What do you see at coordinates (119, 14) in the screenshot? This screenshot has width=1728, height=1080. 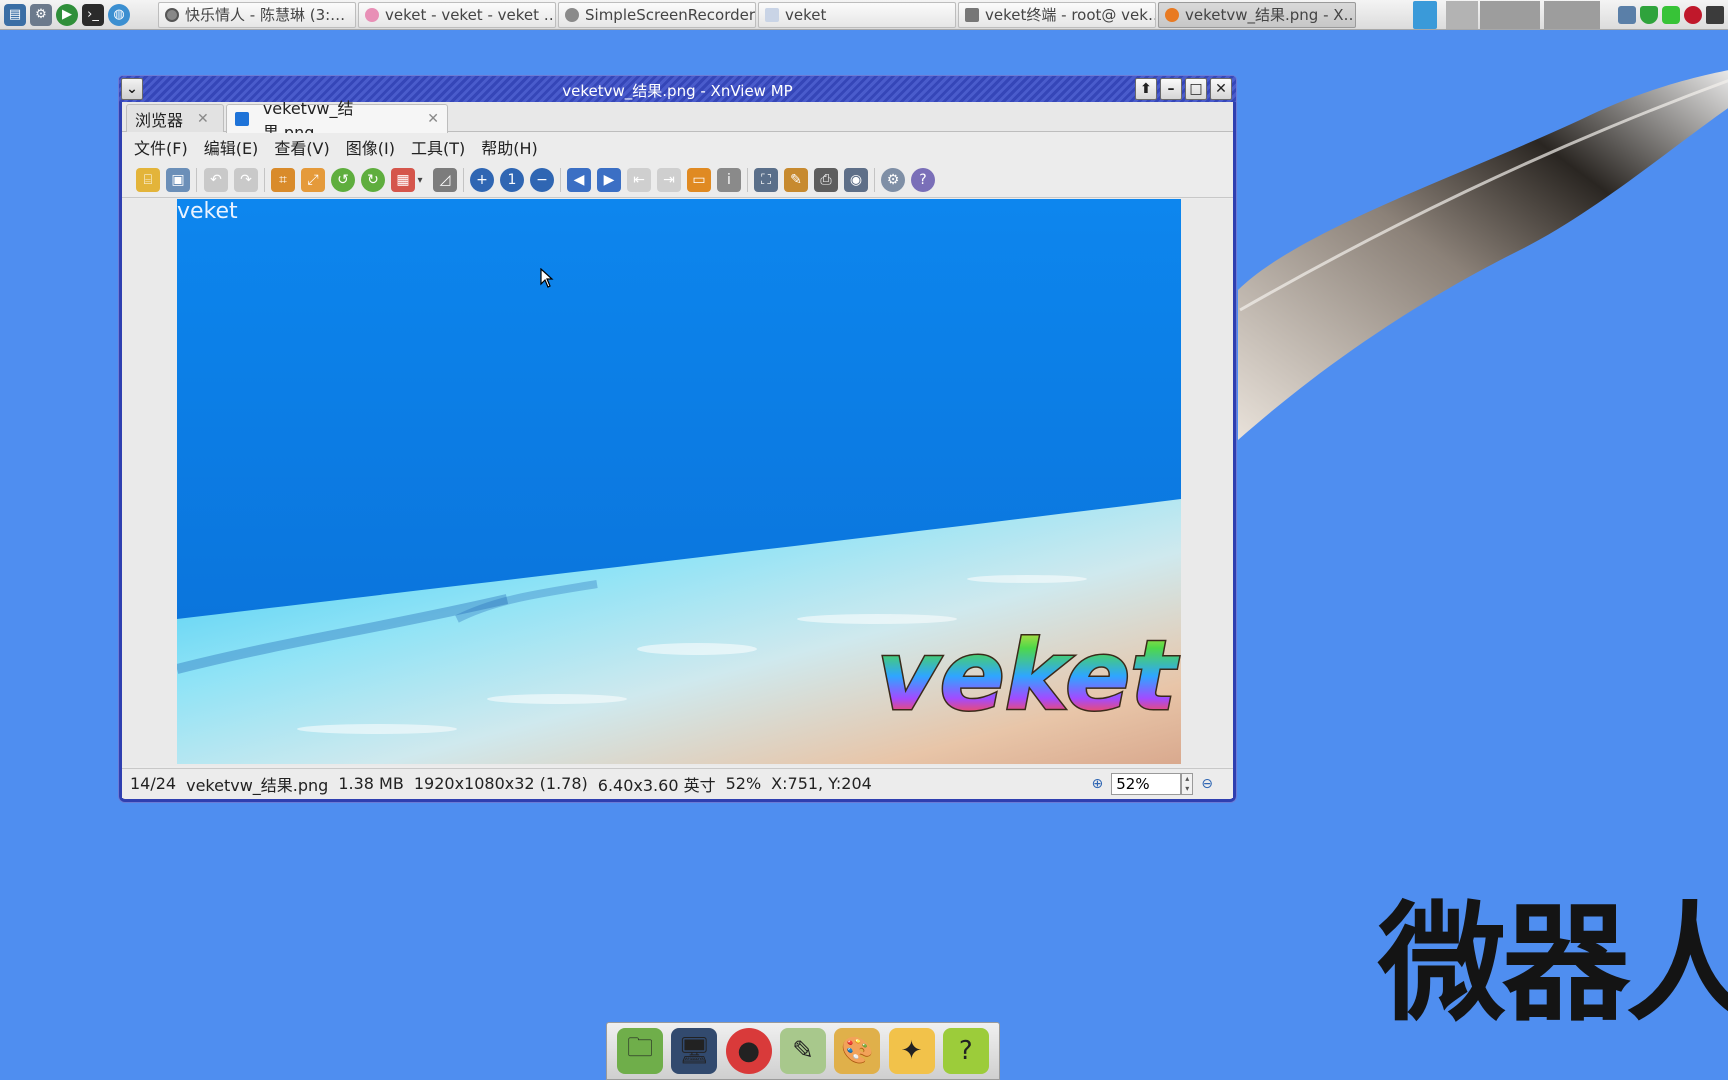 I see `globe-icon: ◍` at bounding box center [119, 14].